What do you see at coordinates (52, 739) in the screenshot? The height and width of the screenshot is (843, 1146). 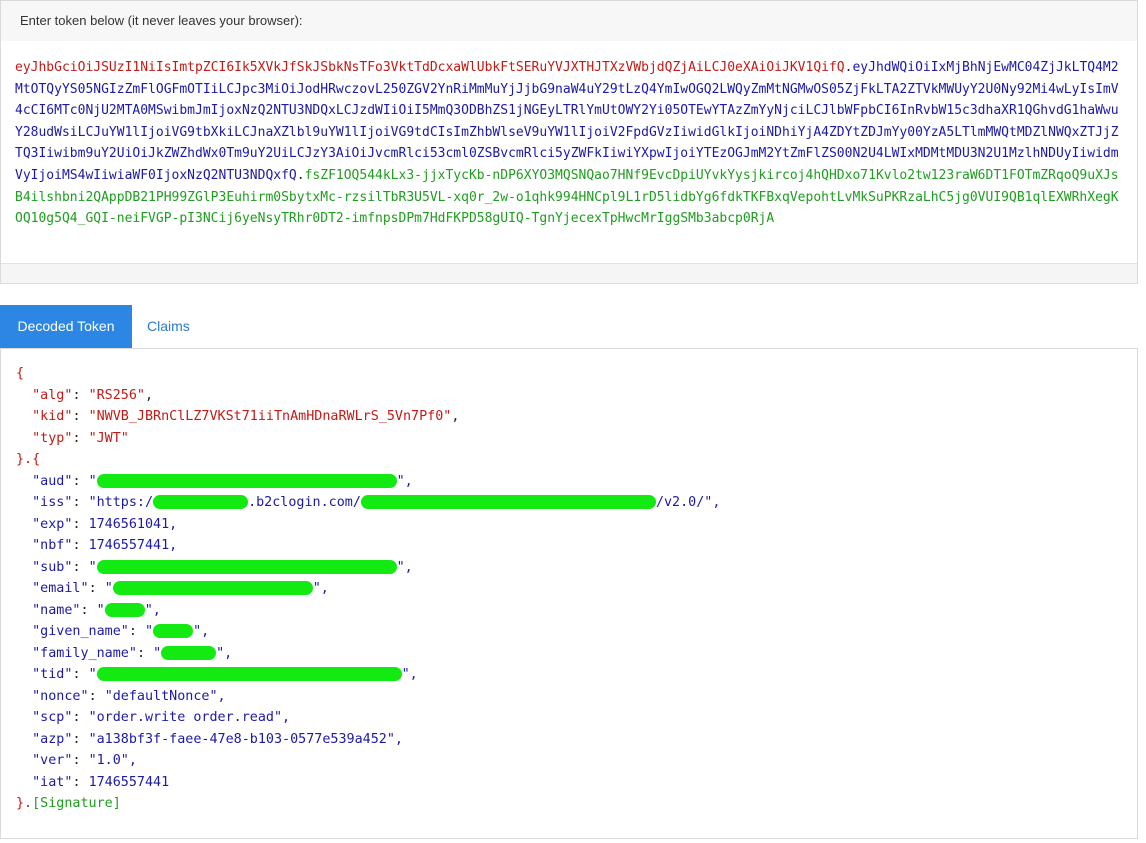 I see `claim-key: "azp"` at bounding box center [52, 739].